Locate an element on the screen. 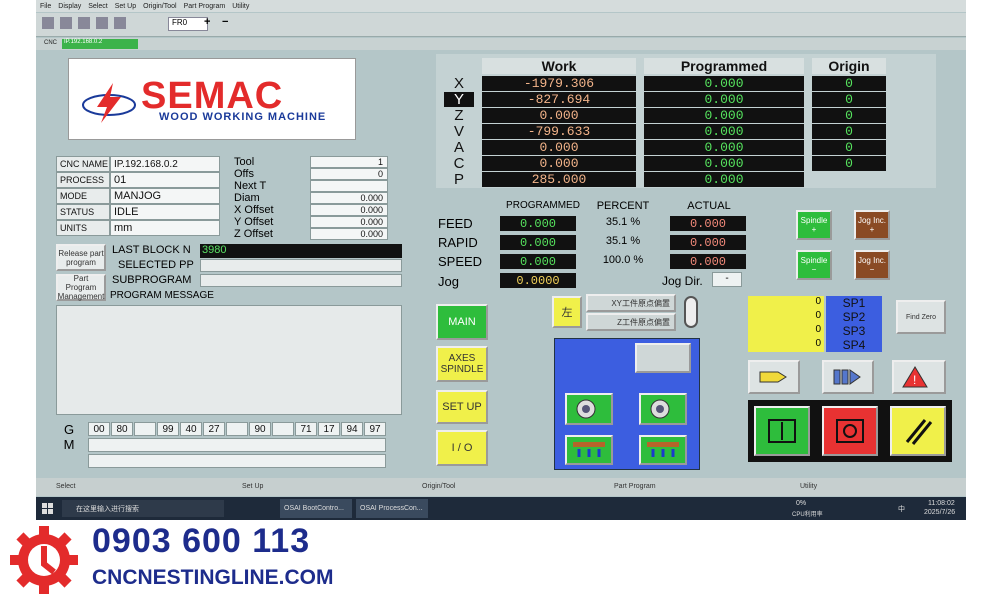  menu-utility: Utility is located at coordinates (240, 6).